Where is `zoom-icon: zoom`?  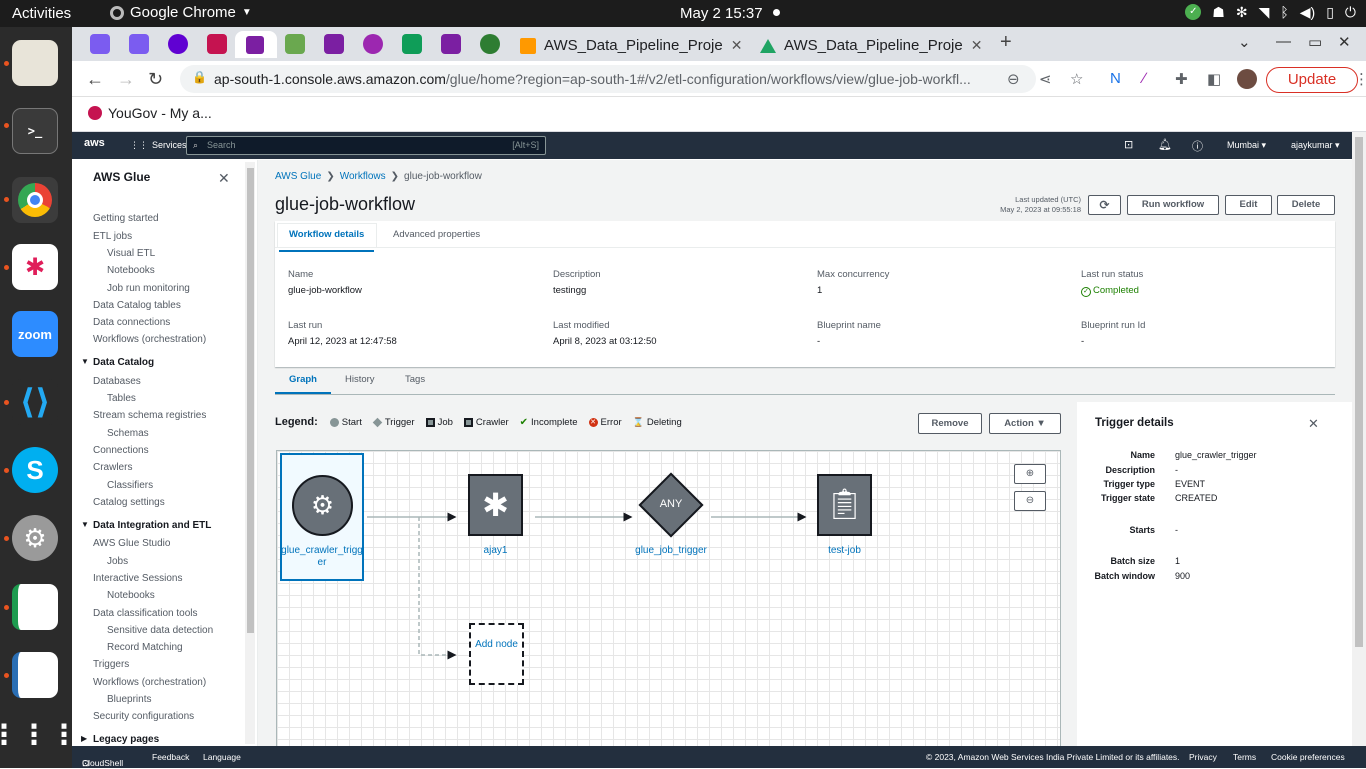
zoom-icon: zoom is located at coordinates (35, 334).